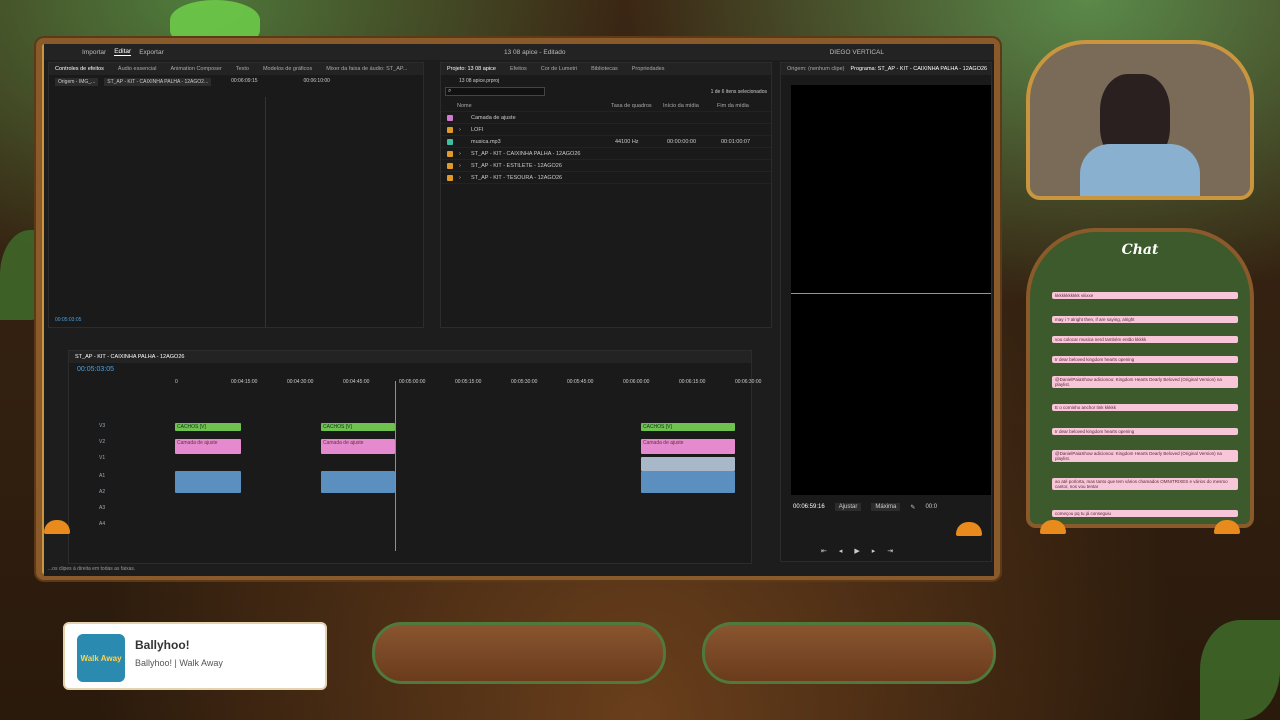 Image resolution: width=1280 pixels, height=720 pixels. What do you see at coordinates (648, 69) in the screenshot?
I see `tab-properties: Propriedades` at bounding box center [648, 69].